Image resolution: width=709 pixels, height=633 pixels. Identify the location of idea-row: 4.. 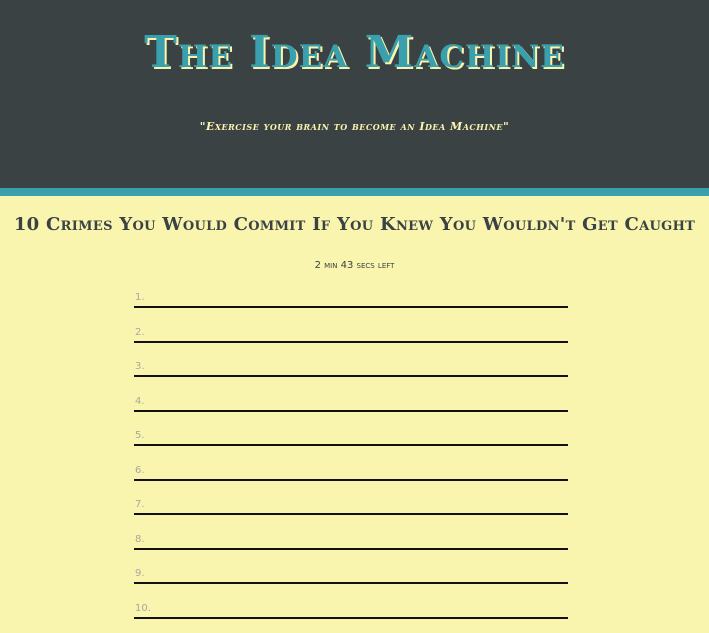
(351, 409).